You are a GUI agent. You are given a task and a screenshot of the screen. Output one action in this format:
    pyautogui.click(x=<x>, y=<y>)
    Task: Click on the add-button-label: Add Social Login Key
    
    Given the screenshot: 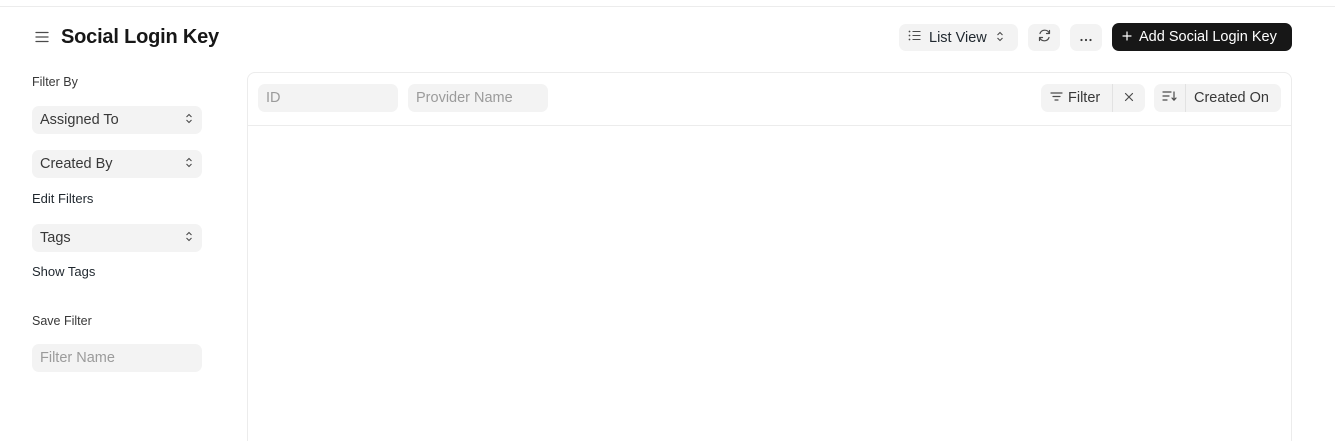 What is the action you would take?
    pyautogui.click(x=1208, y=37)
    